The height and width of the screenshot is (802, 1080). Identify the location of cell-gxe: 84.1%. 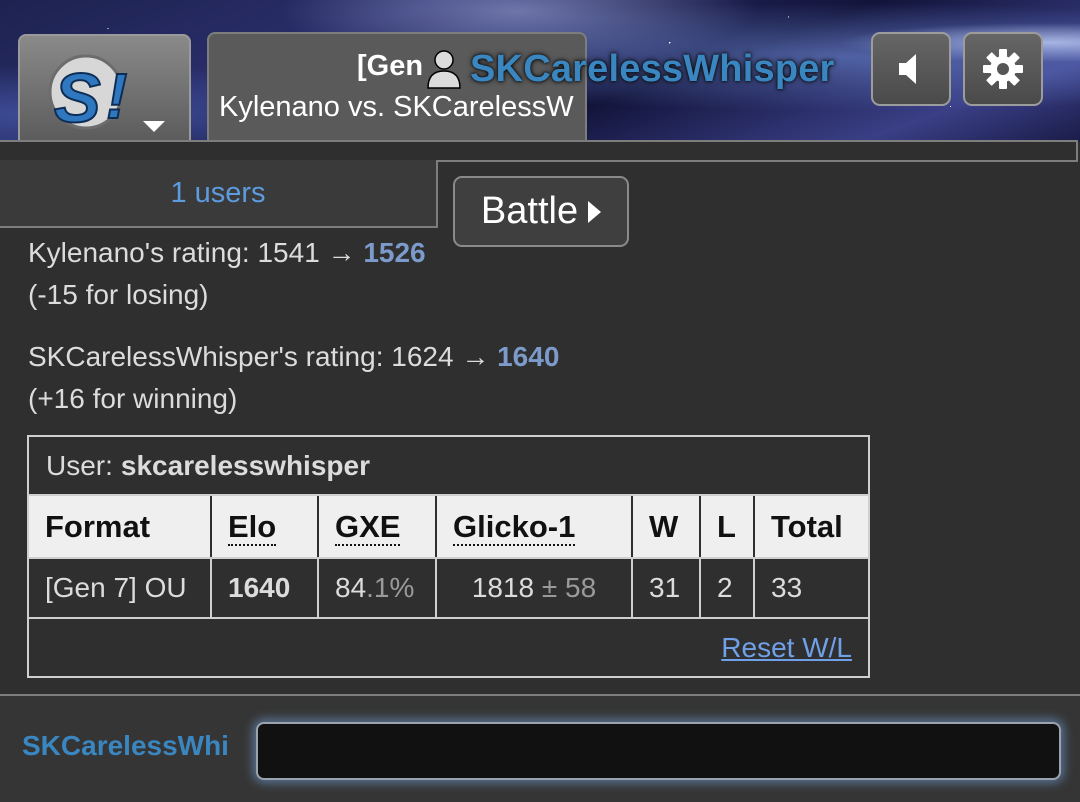
(377, 588).